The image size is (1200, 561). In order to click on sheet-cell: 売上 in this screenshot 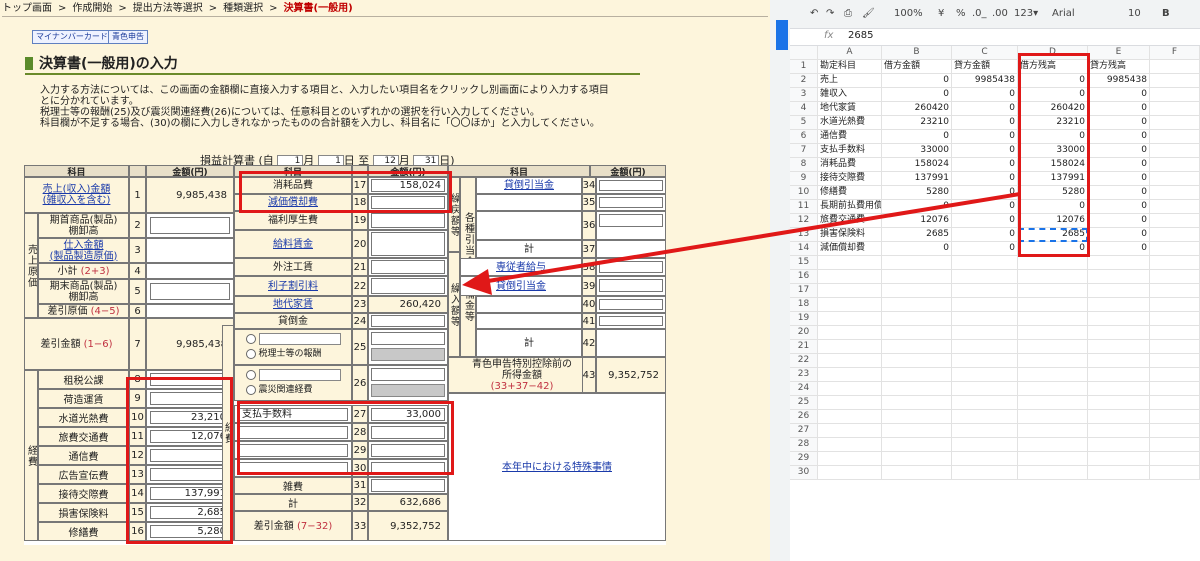, I will do `click(850, 81)`.